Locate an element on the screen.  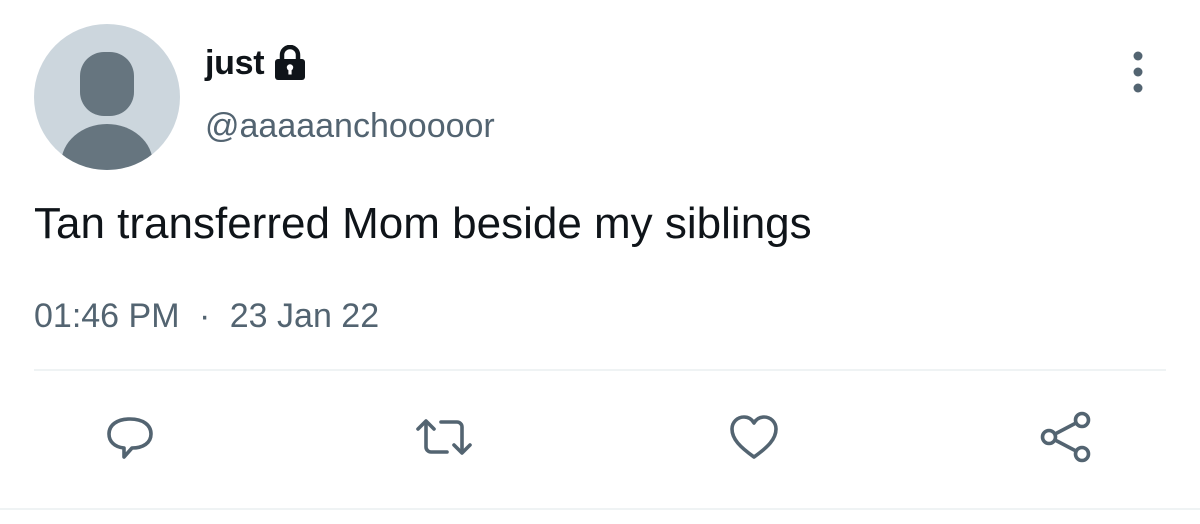
share-icon is located at coordinates (1065, 437).